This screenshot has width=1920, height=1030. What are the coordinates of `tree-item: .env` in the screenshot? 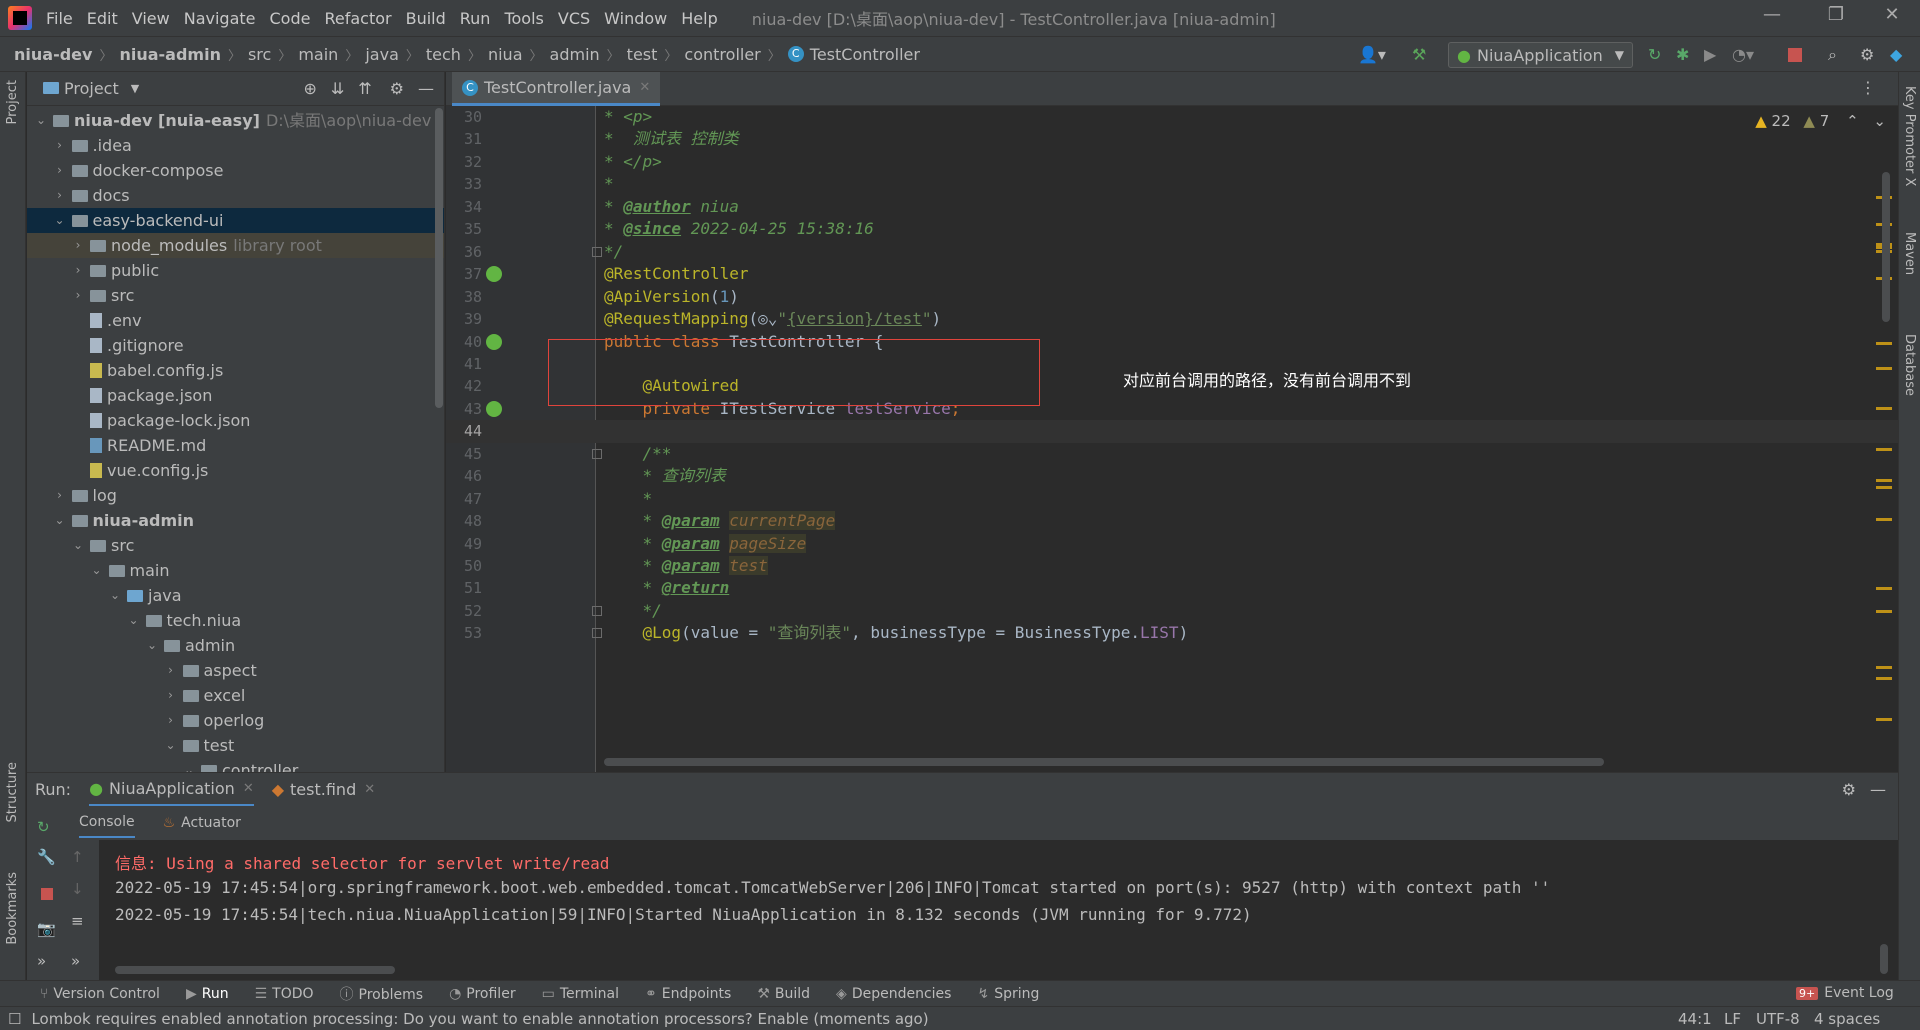 It's located at (235, 320).